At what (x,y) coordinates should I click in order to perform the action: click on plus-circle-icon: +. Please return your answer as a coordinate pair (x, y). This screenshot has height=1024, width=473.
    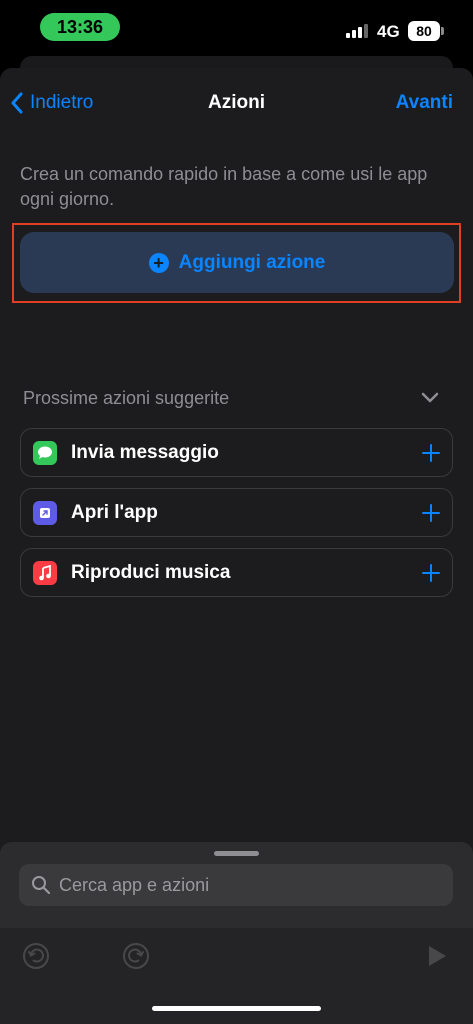
    Looking at the image, I should click on (158, 262).